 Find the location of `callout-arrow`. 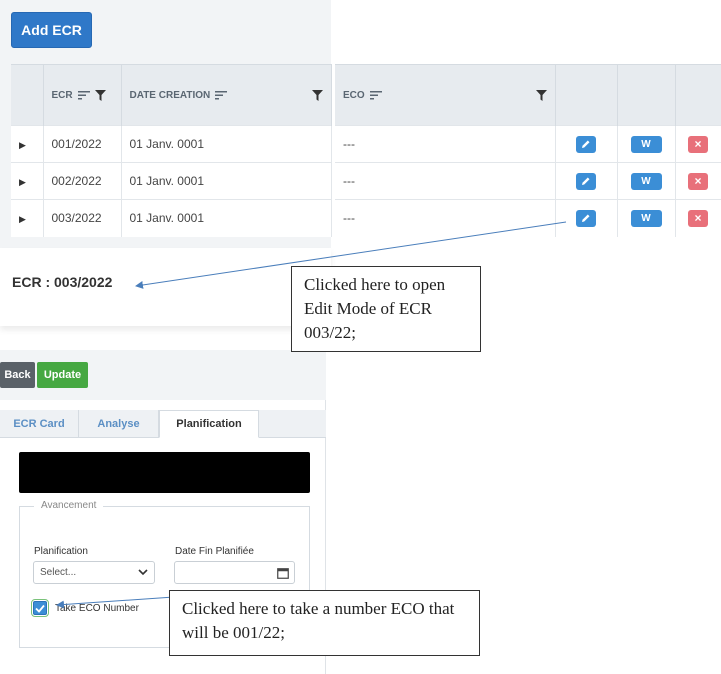

callout-arrow is located at coordinates (115, 602).